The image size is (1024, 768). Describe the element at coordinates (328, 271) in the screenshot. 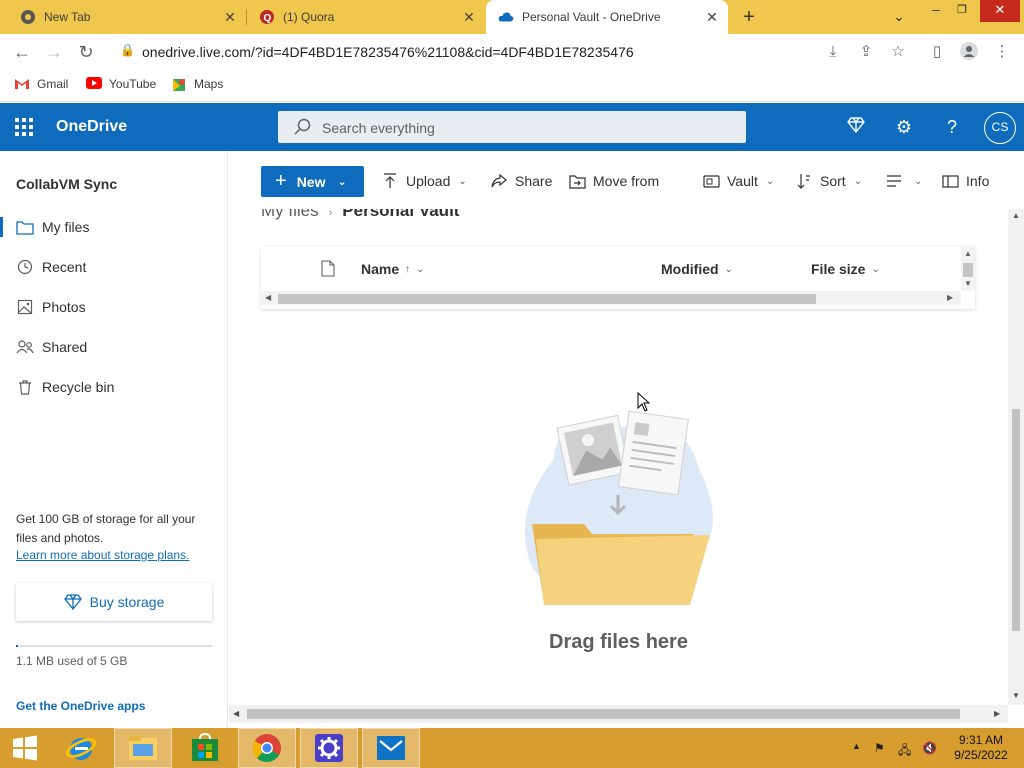

I see `file-type-icon` at that location.